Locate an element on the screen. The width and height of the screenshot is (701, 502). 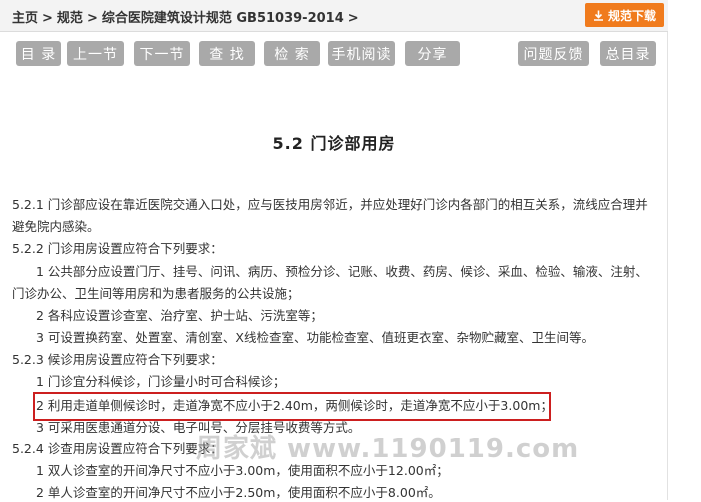
breadcrumb-bar: 主页 > 规范 > 综合医院建筑设计规范 GB51039-2014 > 规范下载 is located at coordinates (334, 16).